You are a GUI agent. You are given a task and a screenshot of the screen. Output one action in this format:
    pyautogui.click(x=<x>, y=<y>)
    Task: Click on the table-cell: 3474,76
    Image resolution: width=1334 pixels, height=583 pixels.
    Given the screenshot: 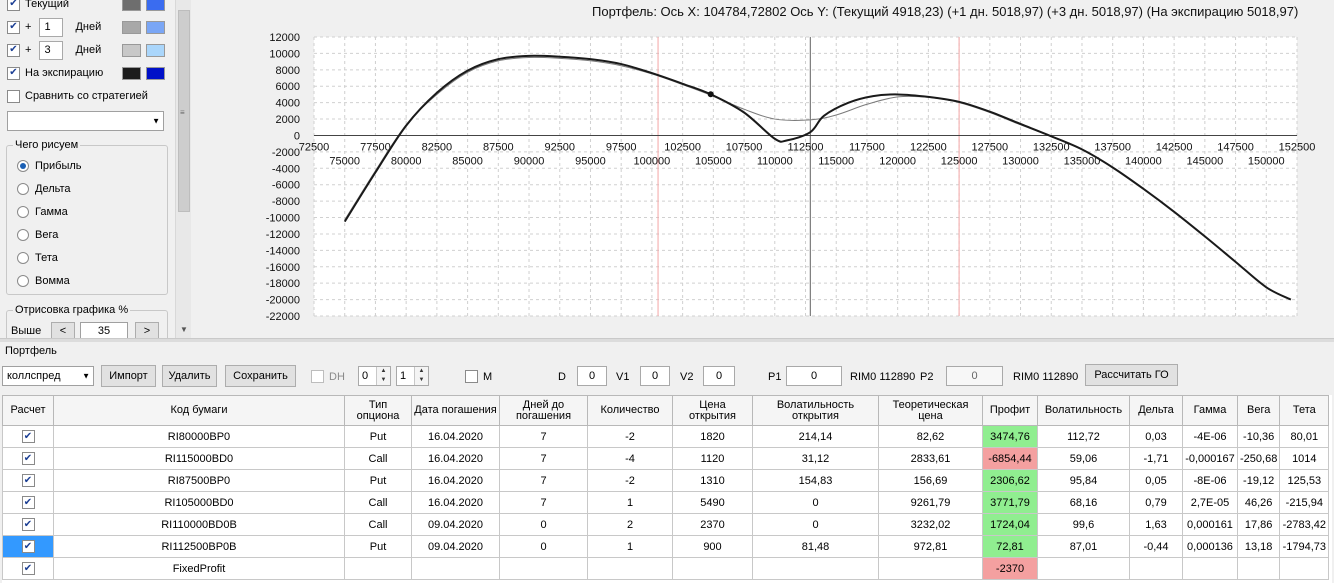 What is the action you would take?
    pyautogui.click(x=1010, y=436)
    